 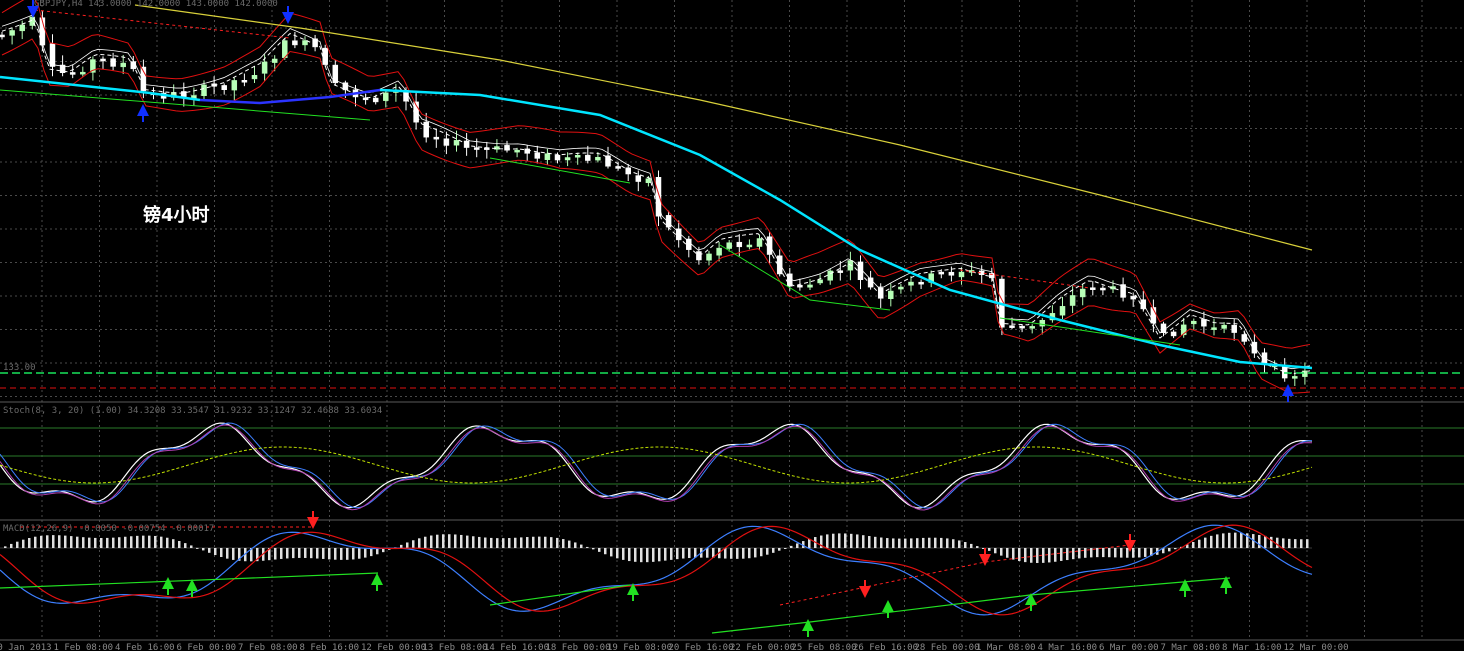 I want to click on time-axis-label: 8 Mar 16:00, so click(x=1252, y=647).